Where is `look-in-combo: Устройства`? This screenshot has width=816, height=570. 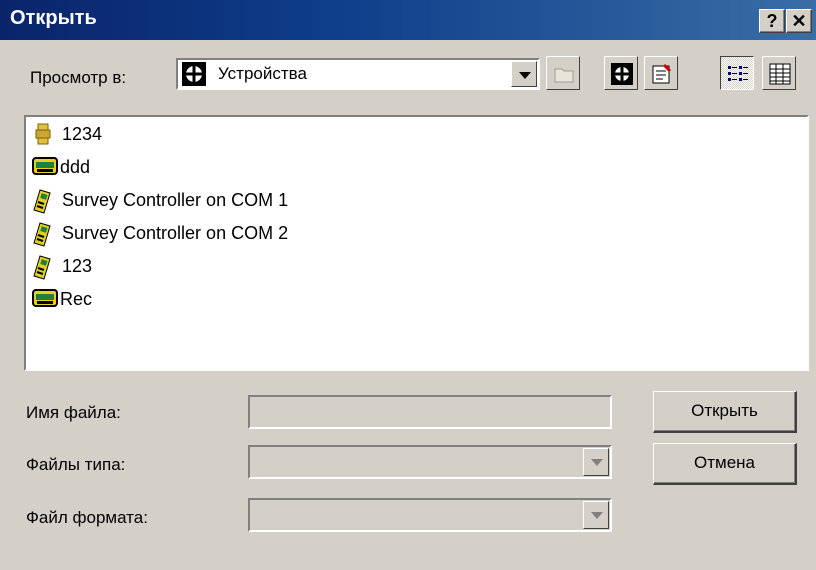 look-in-combo: Устройства is located at coordinates (358, 74).